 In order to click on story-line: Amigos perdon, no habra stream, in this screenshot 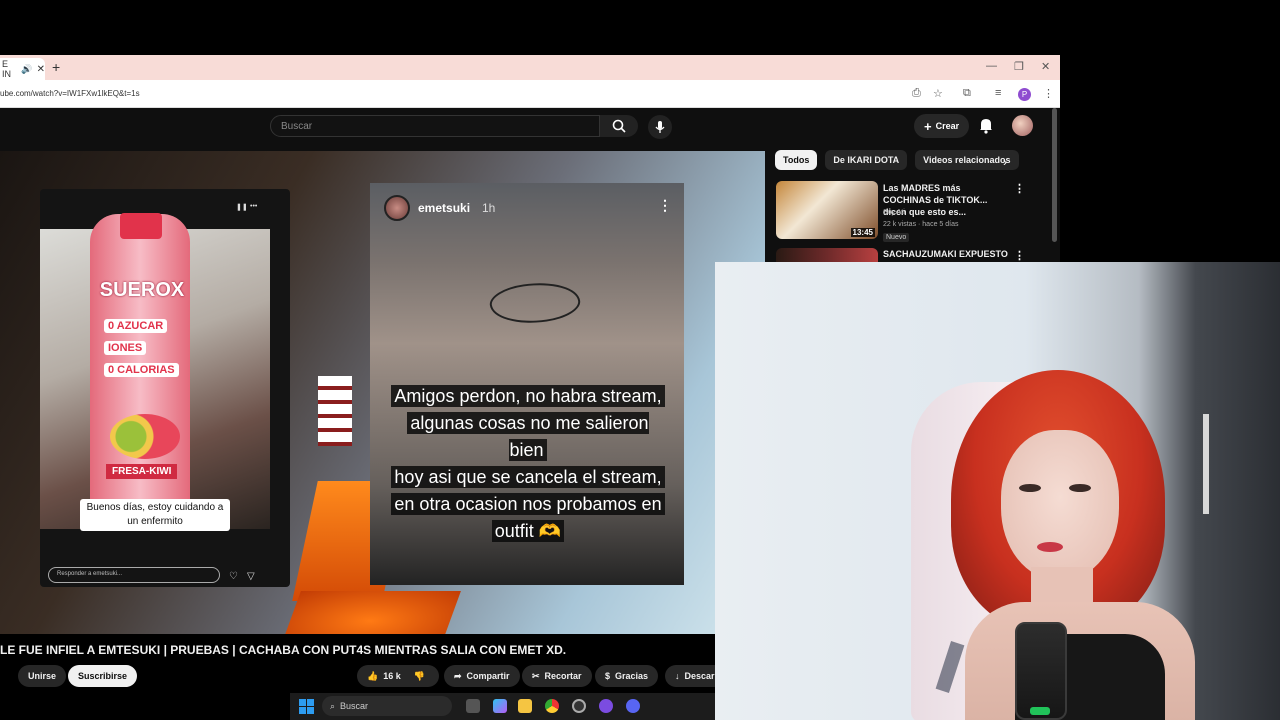, I will do `click(528, 396)`.